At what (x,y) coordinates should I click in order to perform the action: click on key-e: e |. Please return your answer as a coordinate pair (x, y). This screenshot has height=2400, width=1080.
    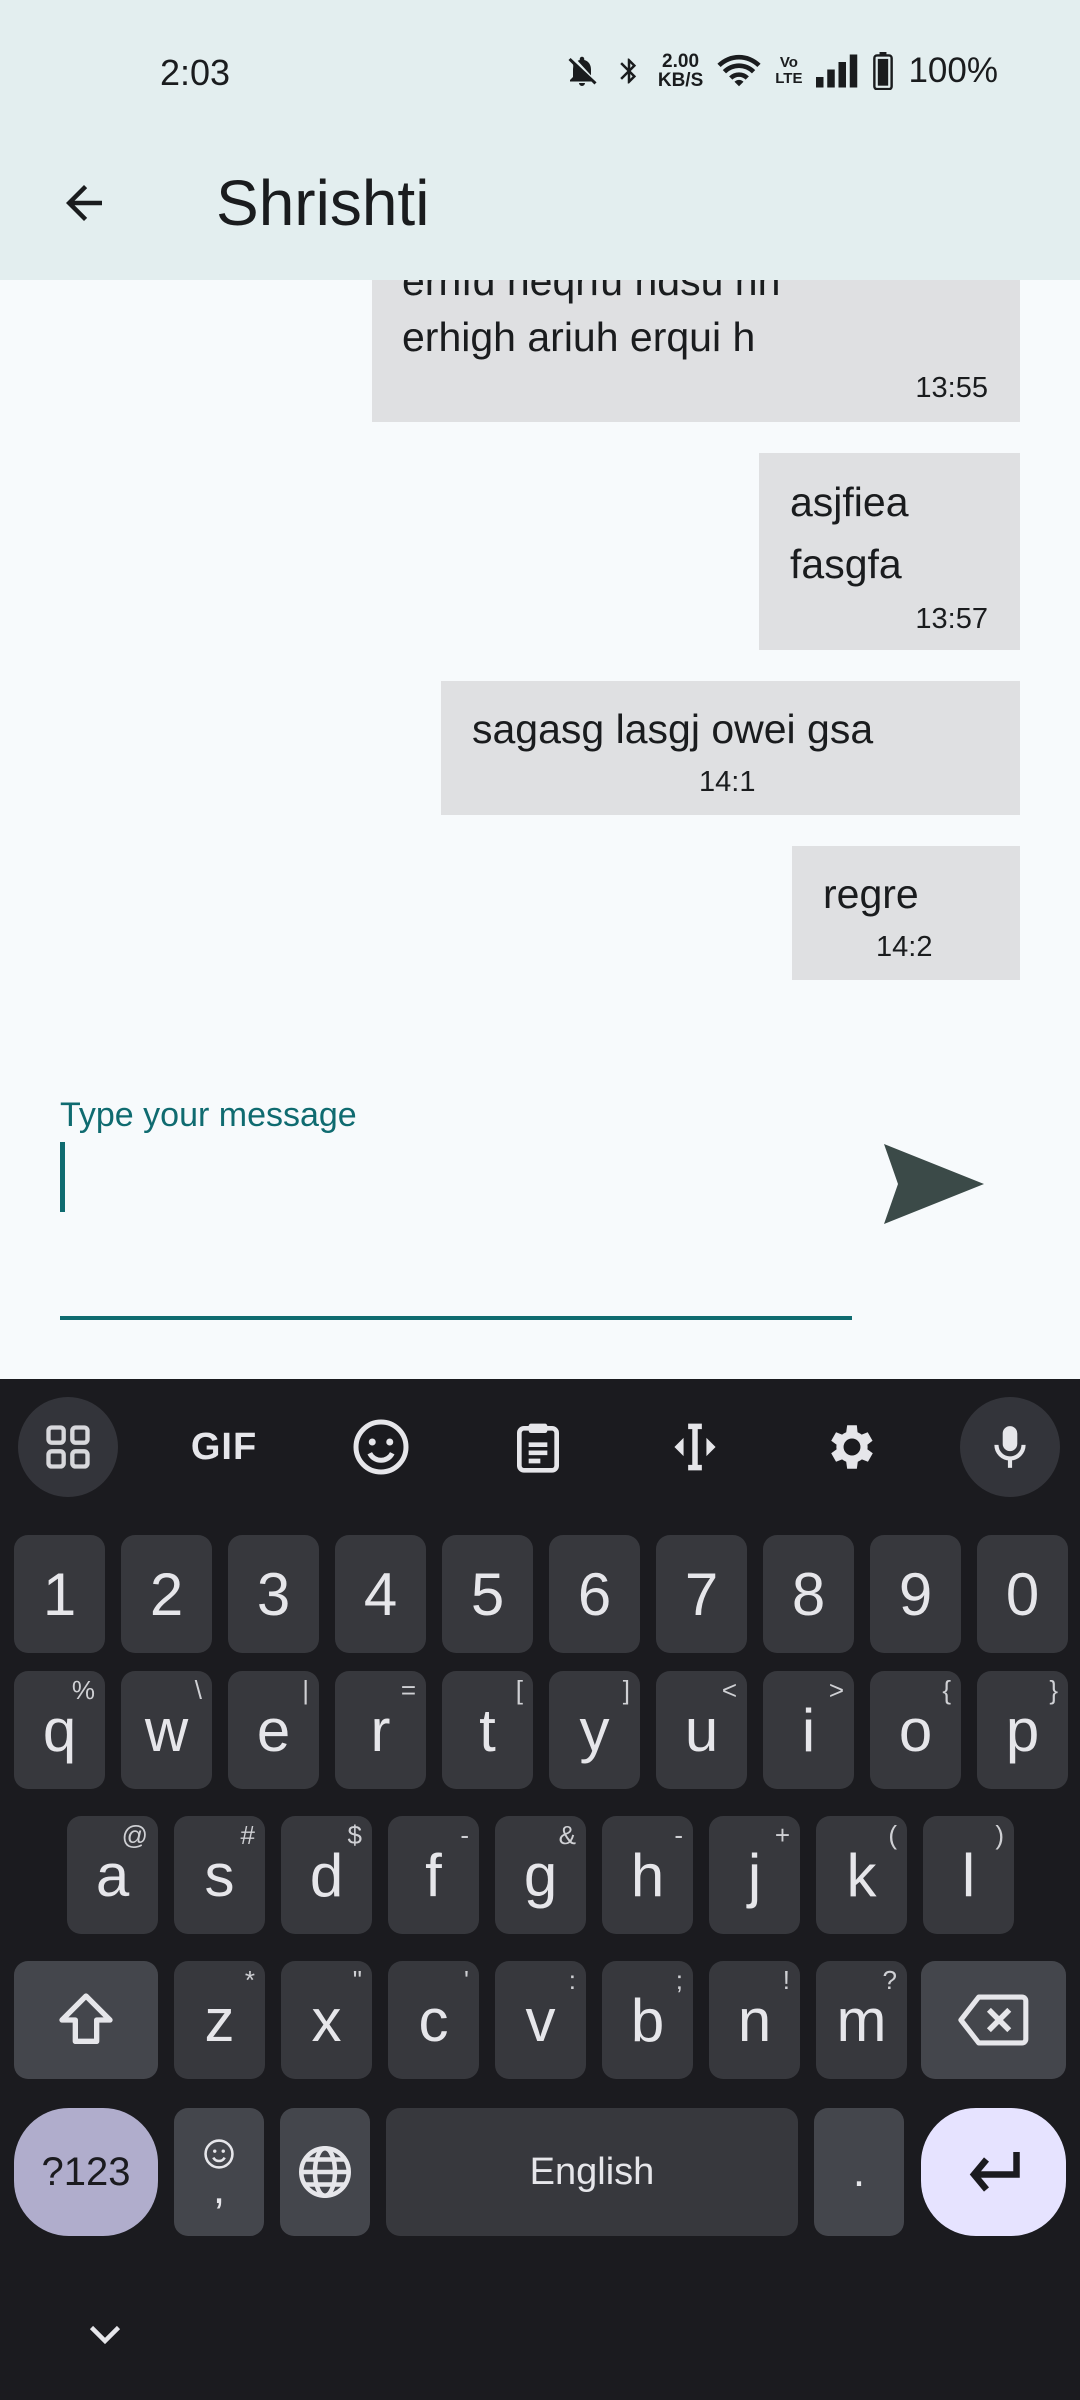
    Looking at the image, I should click on (273, 1730).